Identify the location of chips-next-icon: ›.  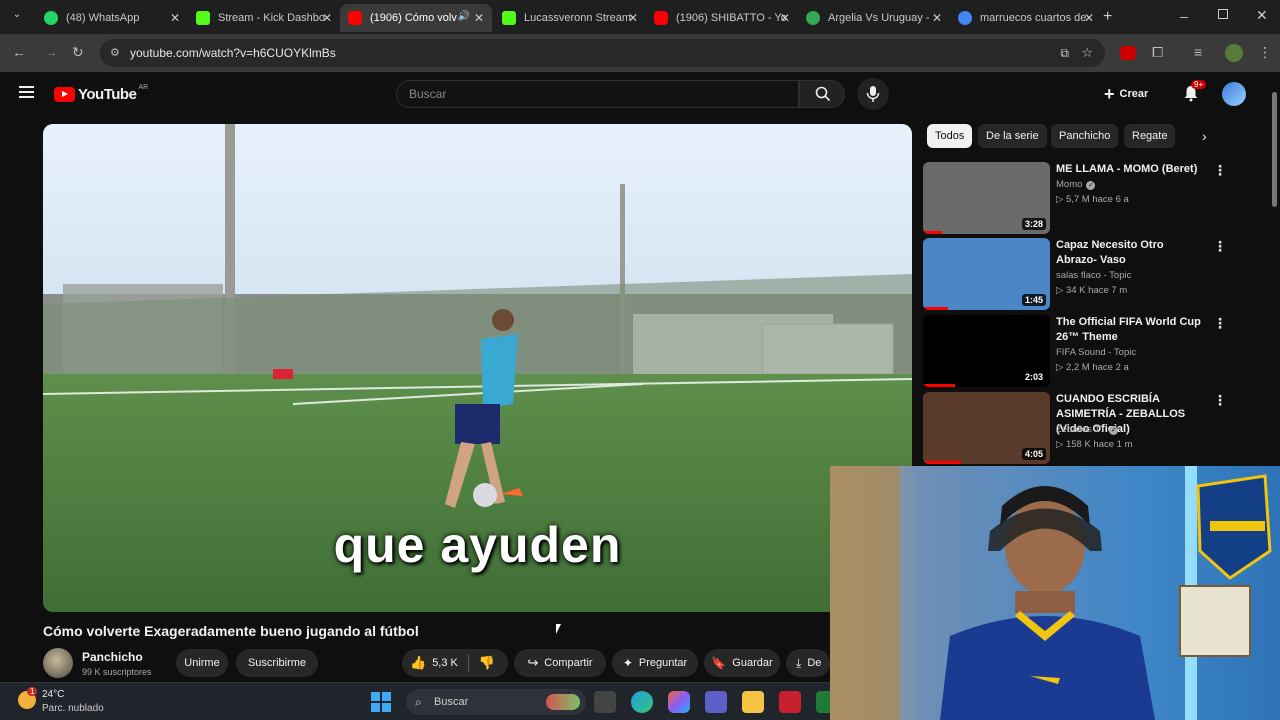
(1204, 136).